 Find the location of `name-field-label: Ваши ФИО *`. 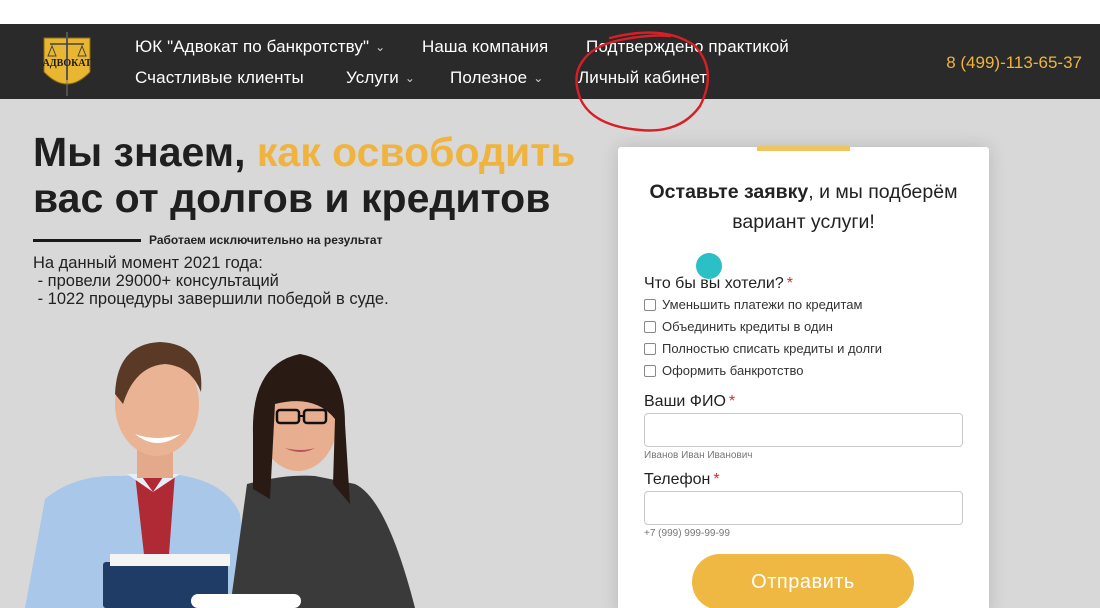

name-field-label: Ваши ФИО * is located at coordinates (690, 401).